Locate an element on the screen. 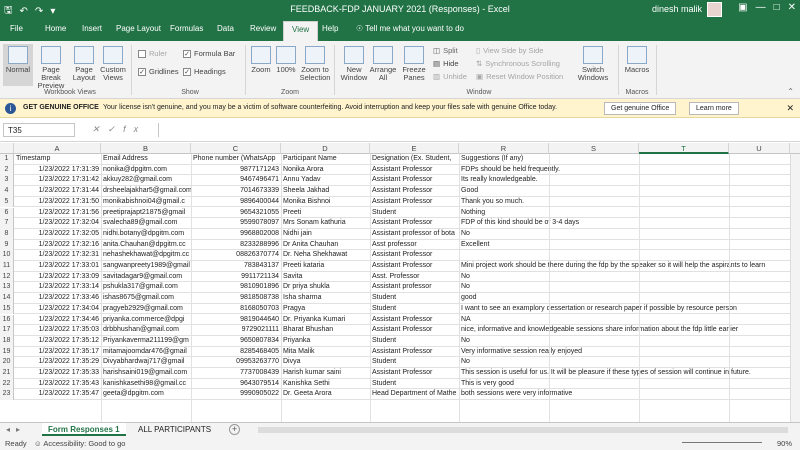  cell-phone: 9877171243 is located at coordinates (236, 170).